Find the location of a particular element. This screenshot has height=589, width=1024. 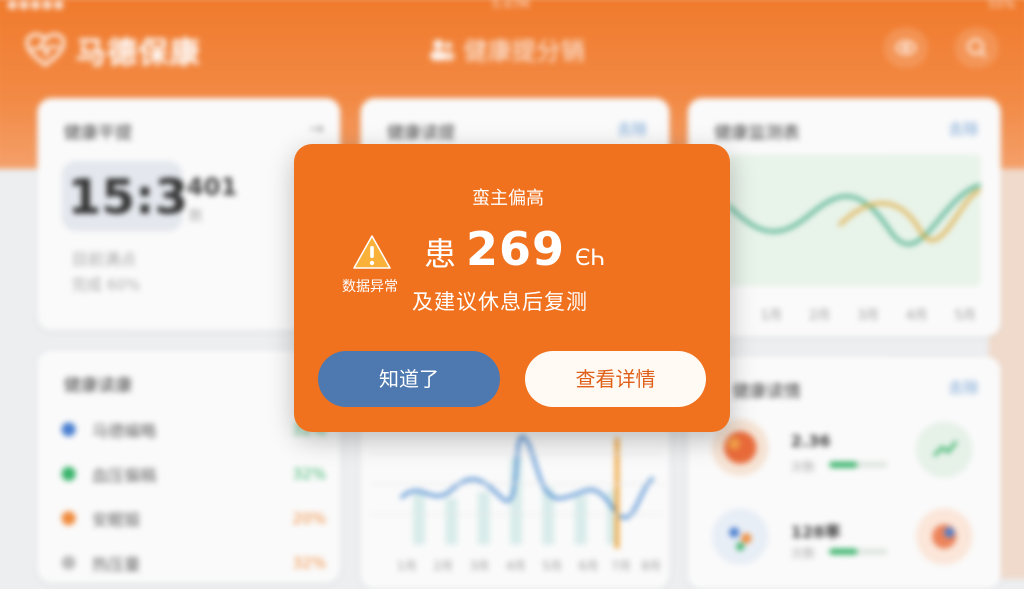

card-health-monitor: 健康监测表 去除 1月 2月 3月 4月 5月 is located at coordinates (844, 217).